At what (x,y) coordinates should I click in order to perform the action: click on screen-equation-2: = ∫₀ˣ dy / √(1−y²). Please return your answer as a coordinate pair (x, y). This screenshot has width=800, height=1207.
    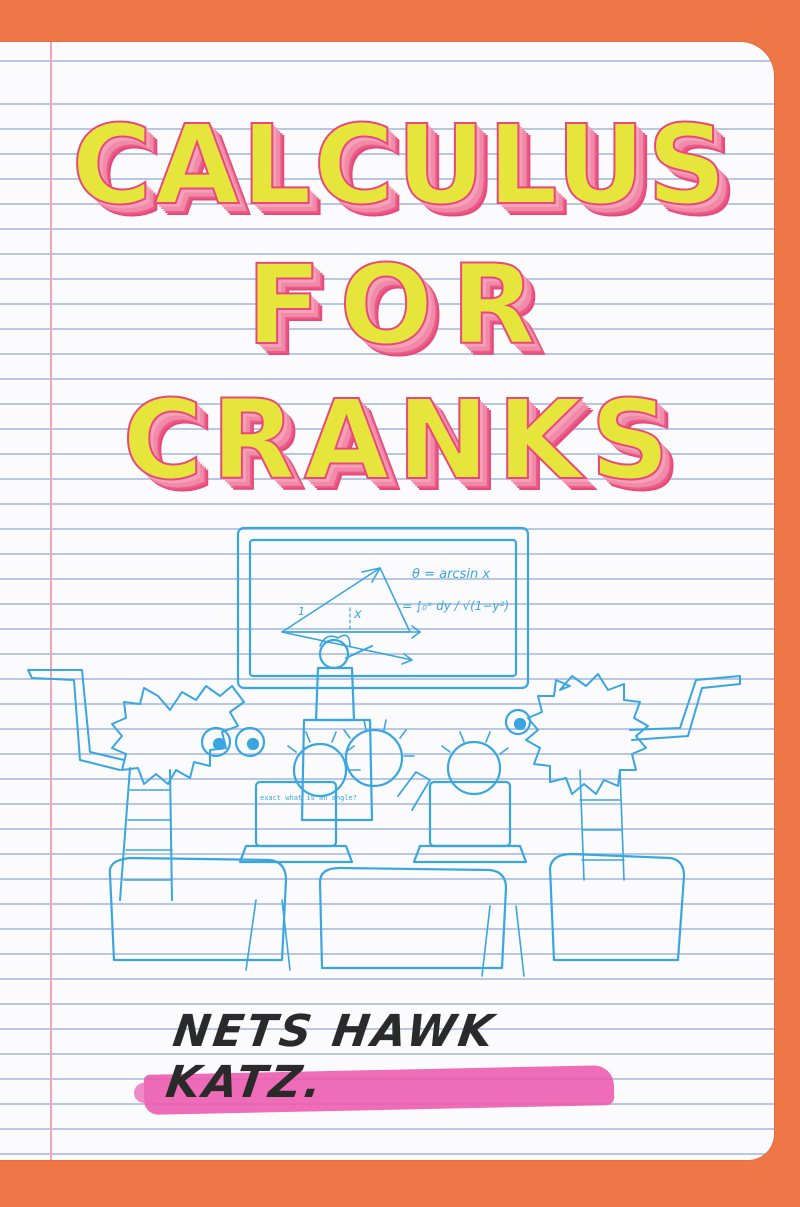
    Looking at the image, I should click on (455, 606).